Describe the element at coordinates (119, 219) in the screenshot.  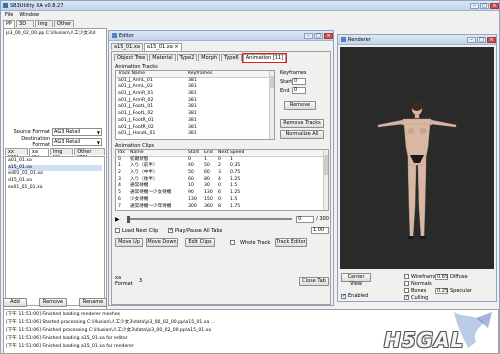
I see `play-icon: ▶` at that location.